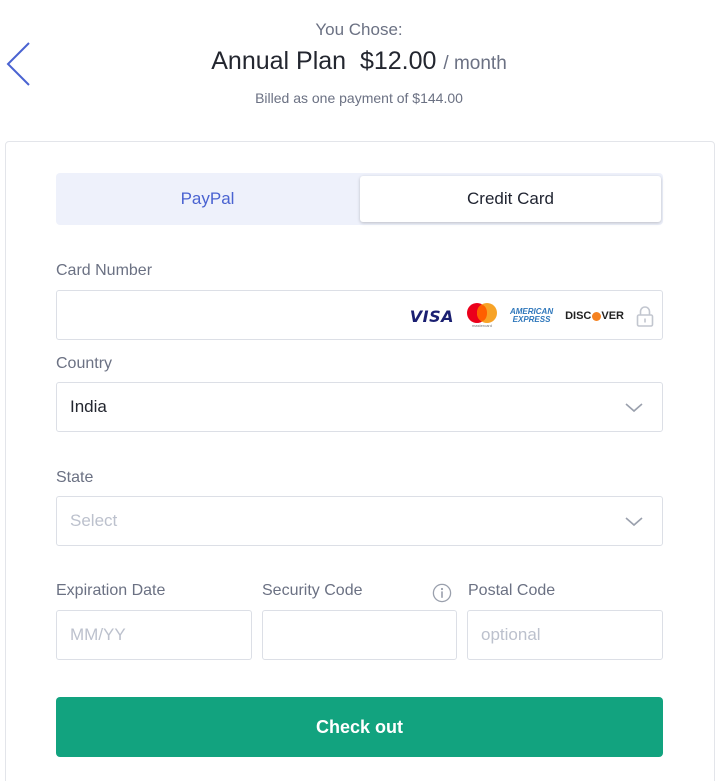  I want to click on expiration-placeholder: MM/YY, so click(98, 634).